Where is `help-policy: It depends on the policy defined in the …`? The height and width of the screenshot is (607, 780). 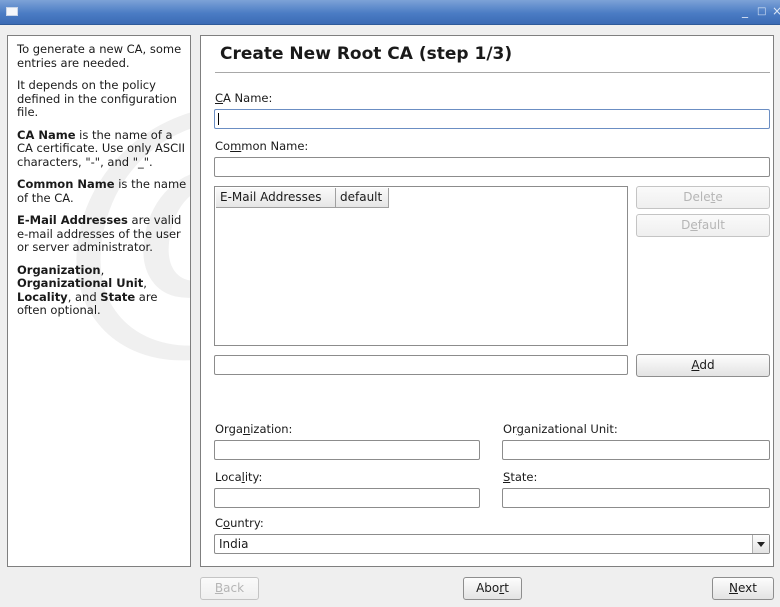 help-policy: It depends on the policy defined in the … is located at coordinates (97, 98).